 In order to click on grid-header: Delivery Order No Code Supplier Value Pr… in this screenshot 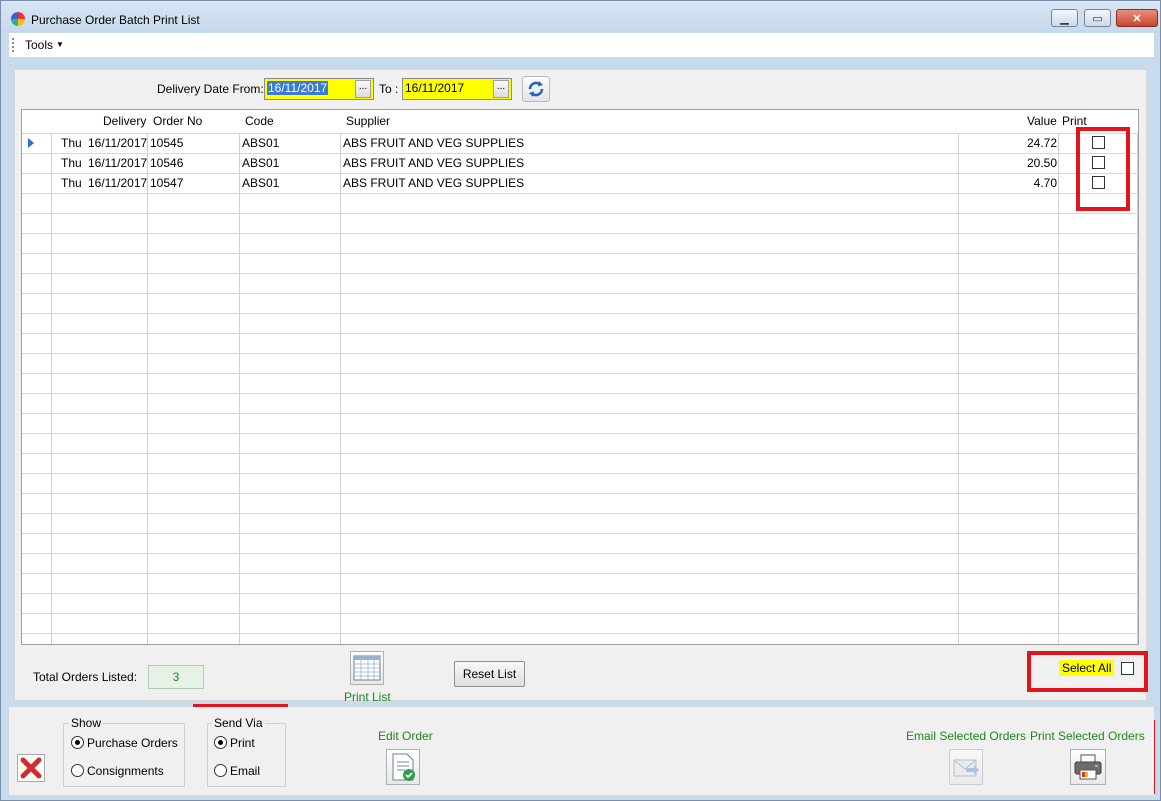, I will do `click(580, 121)`.